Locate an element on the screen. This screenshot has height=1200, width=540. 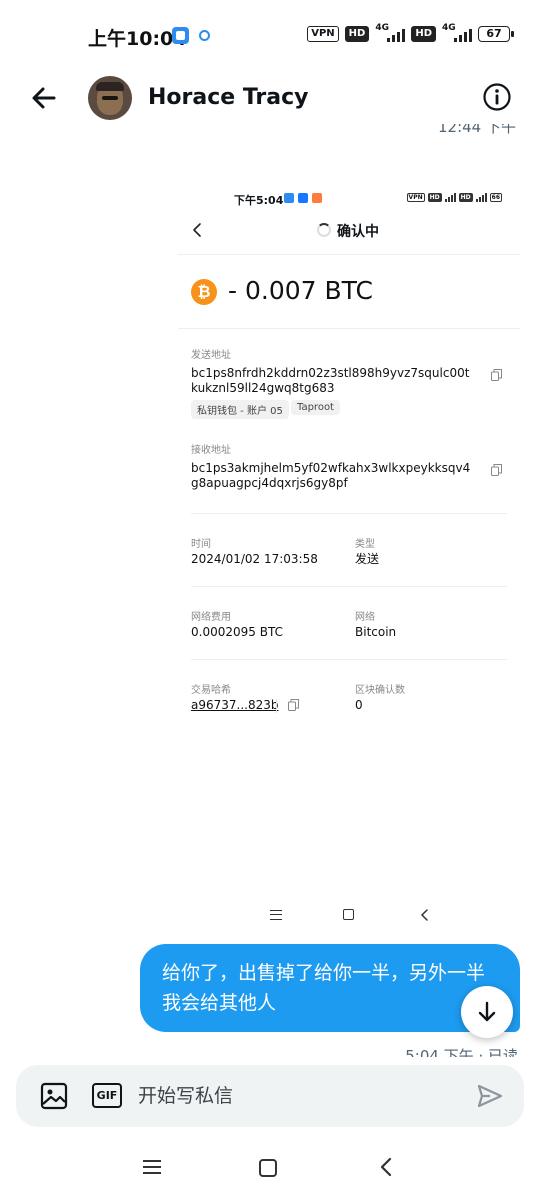
fee-value: 0.0002095 BTC is located at coordinates (237, 632).